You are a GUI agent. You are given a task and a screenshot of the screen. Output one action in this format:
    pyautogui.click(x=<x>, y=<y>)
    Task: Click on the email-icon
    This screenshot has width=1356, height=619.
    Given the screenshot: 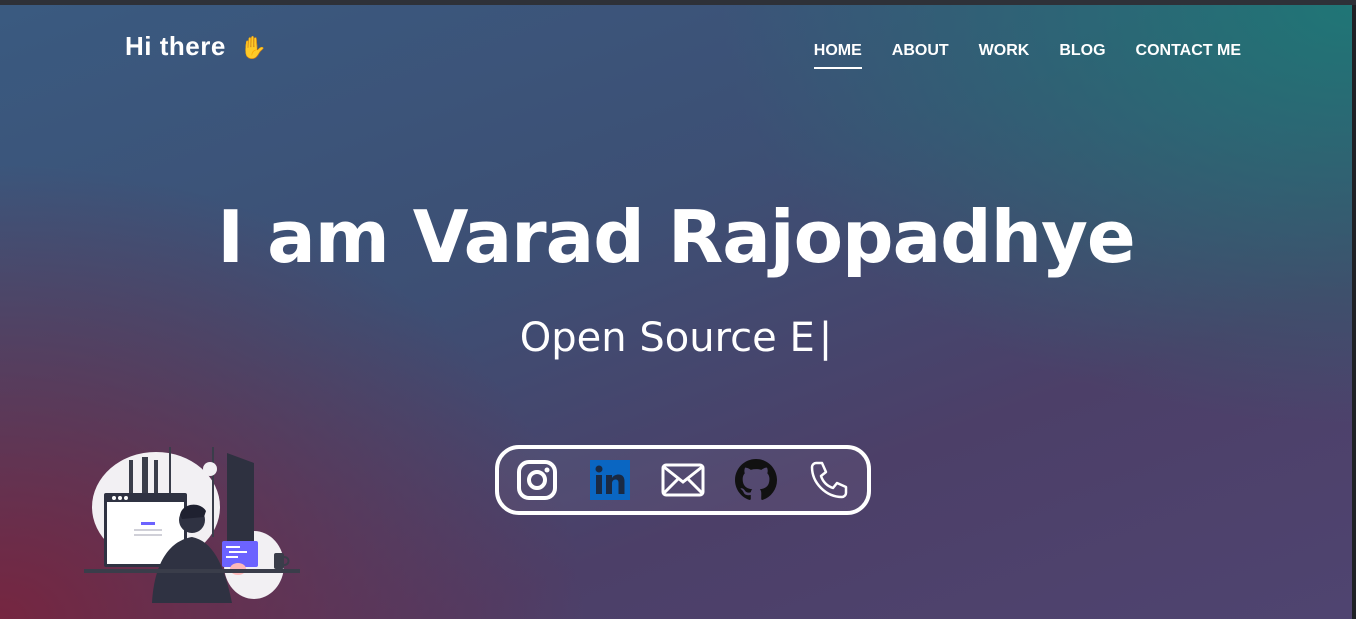 What is the action you would take?
    pyautogui.click(x=683, y=480)
    